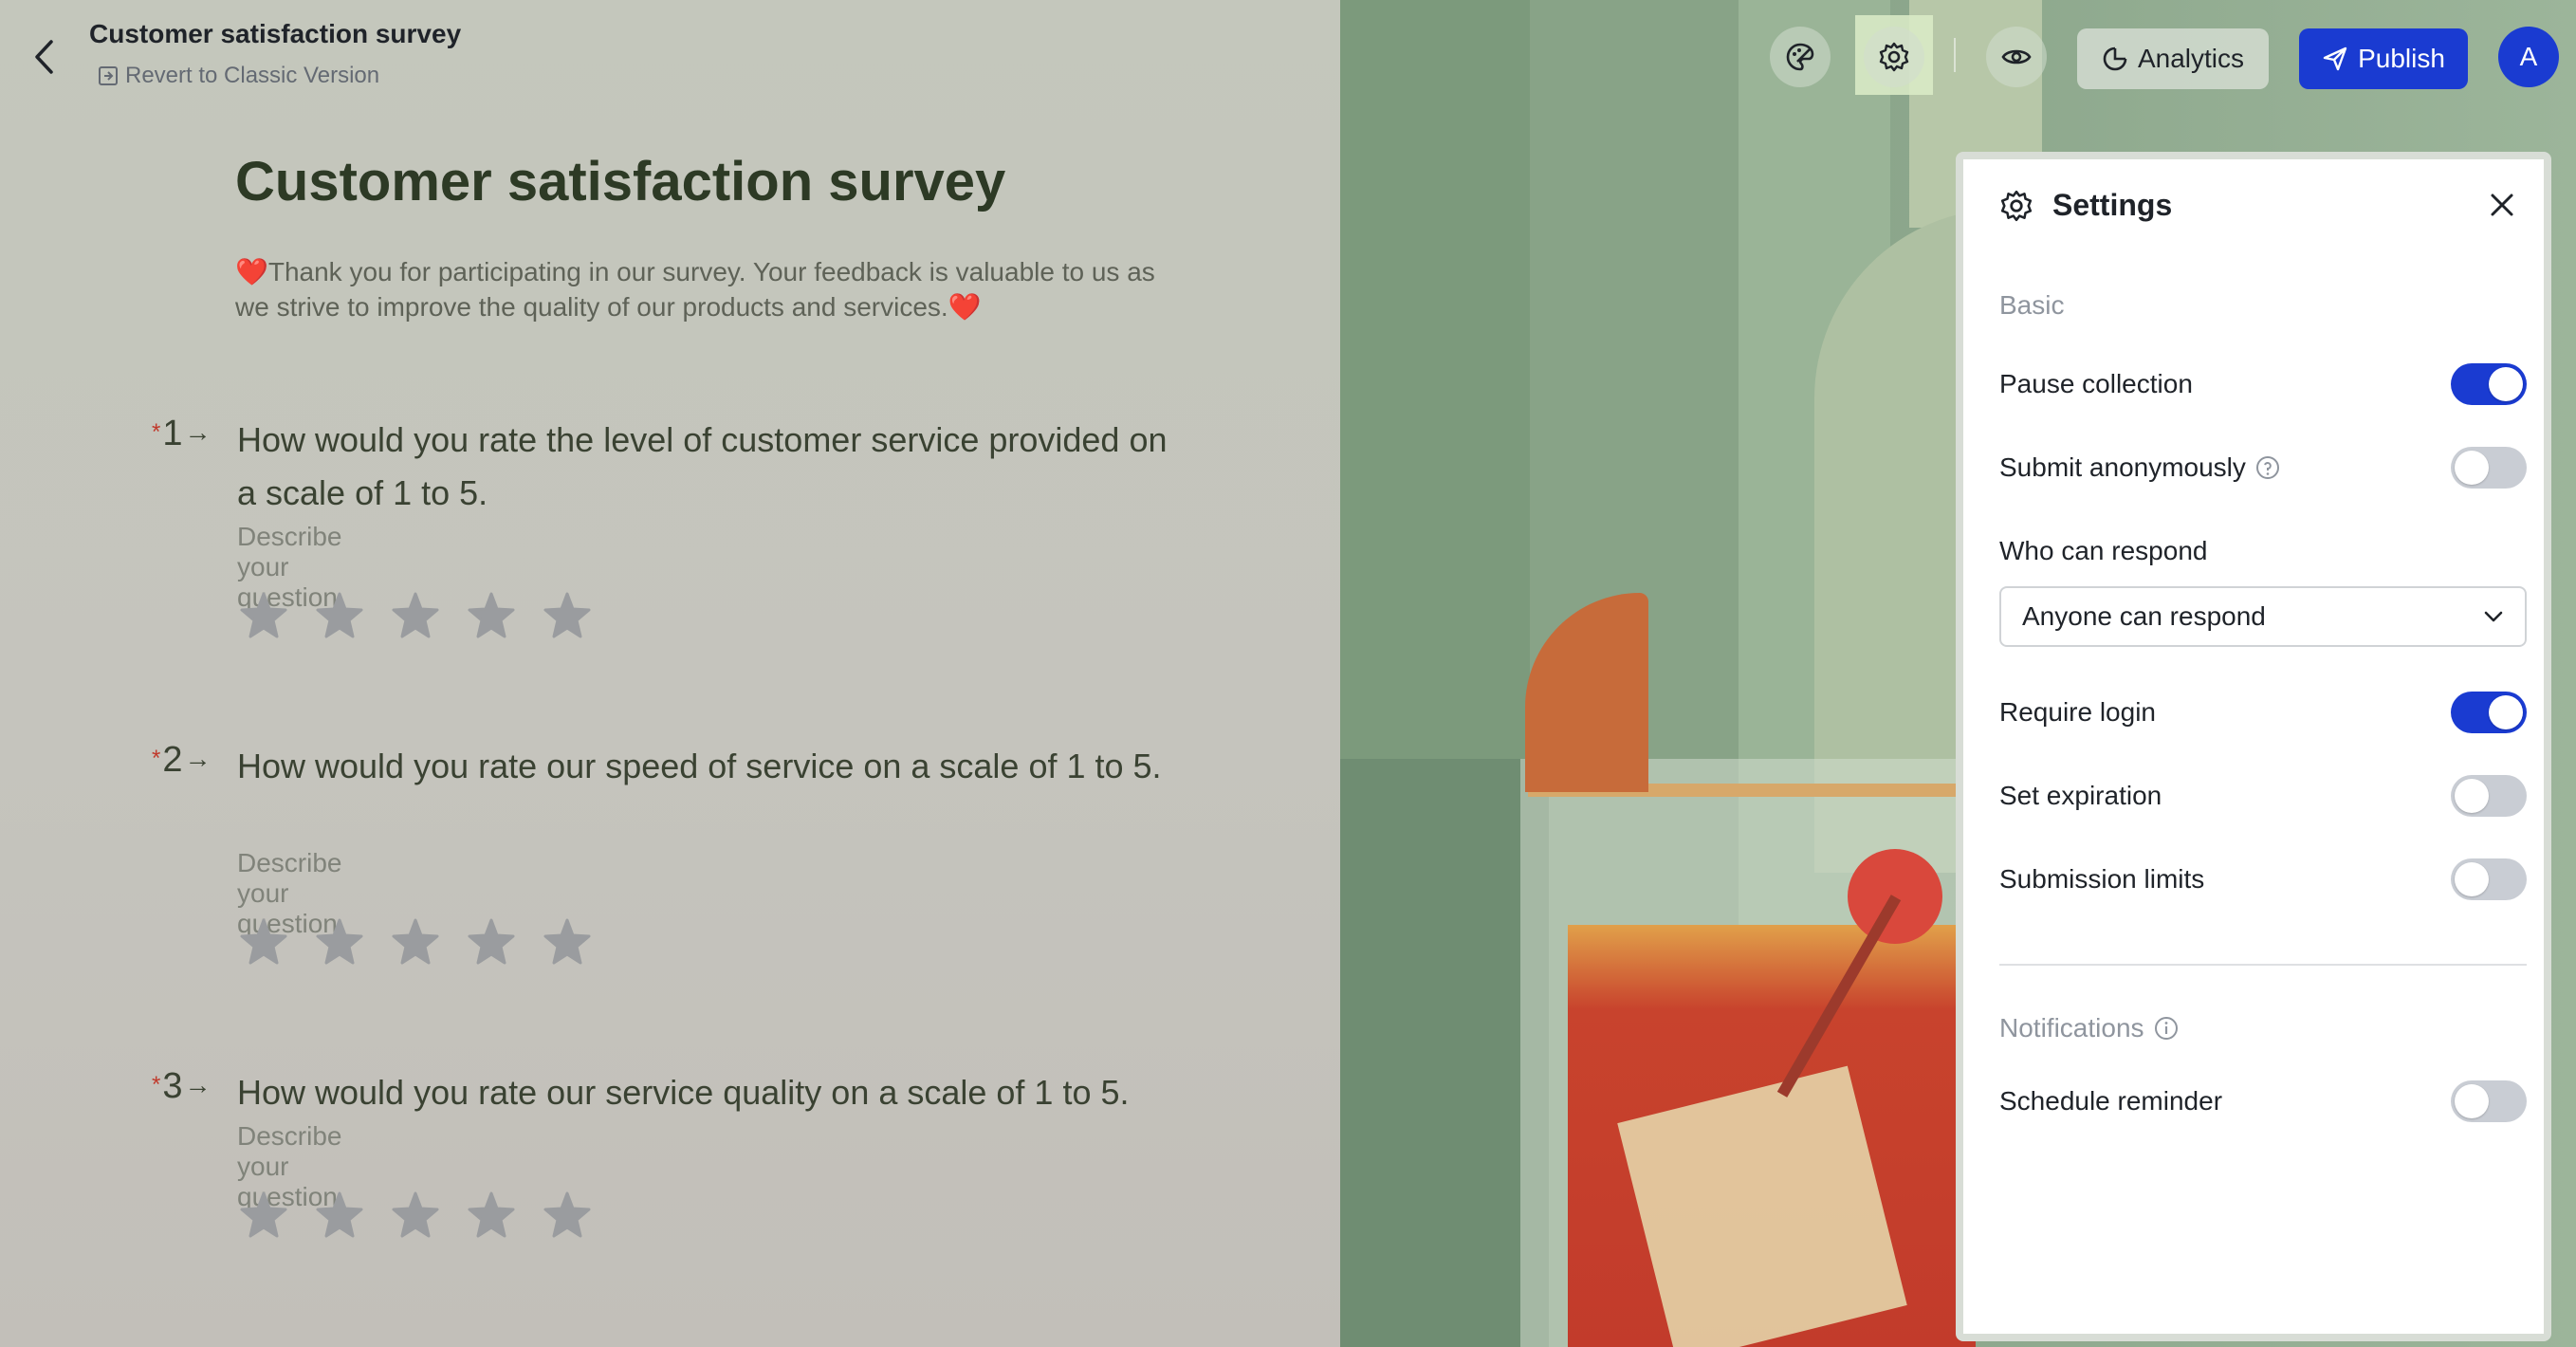  I want to click on toolbar-divider, so click(1955, 55).